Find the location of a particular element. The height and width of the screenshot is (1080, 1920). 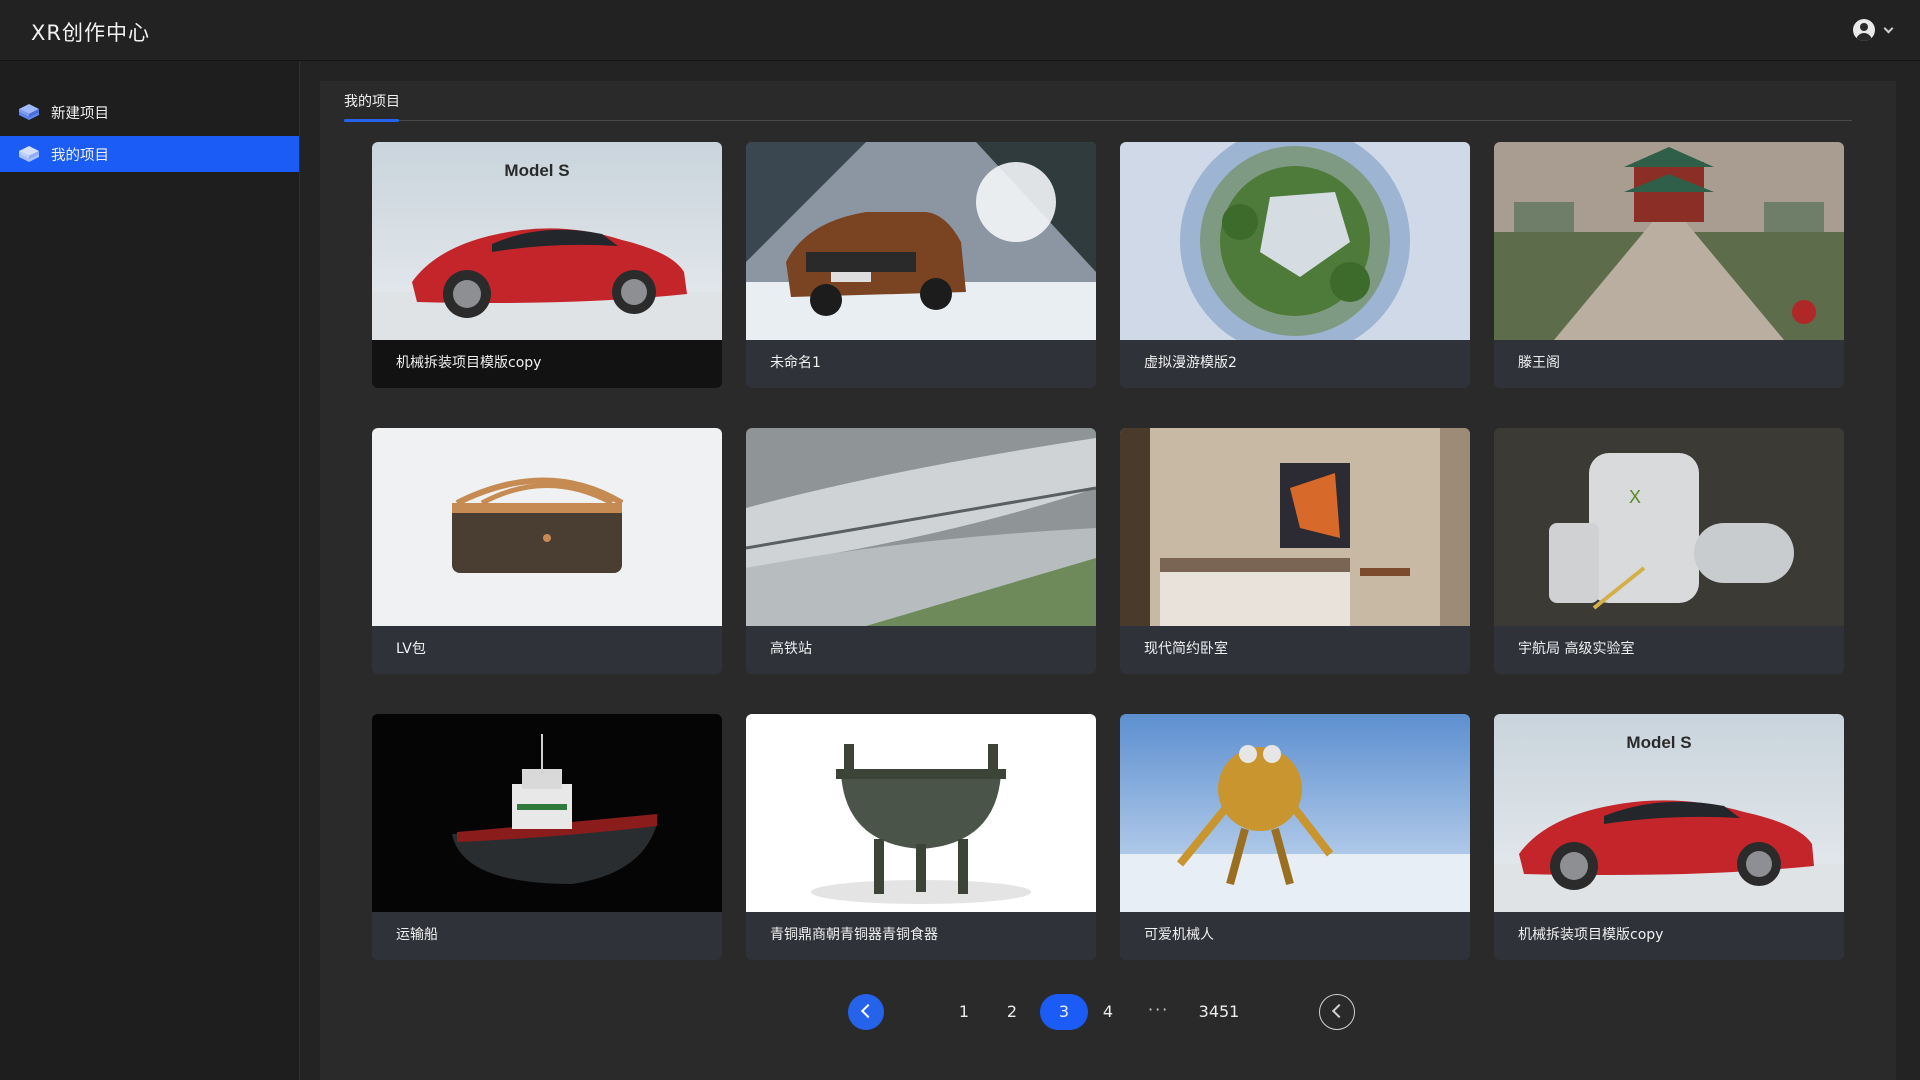

page-ellipsis: ··· is located at coordinates (1158, 1009).